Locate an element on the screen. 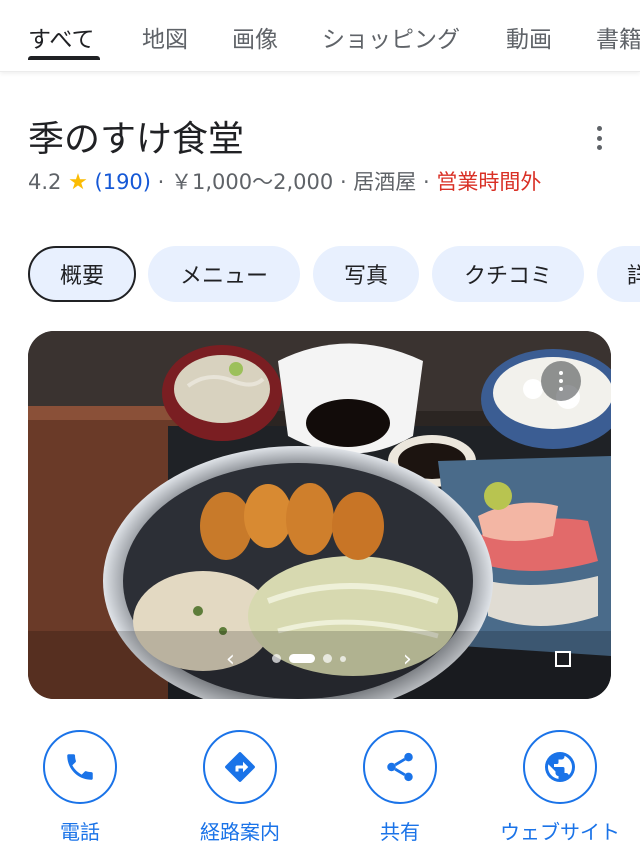 This screenshot has height=853, width=640. section-chips: 概要 メニュー 写真 クチコミ 詳細 is located at coordinates (334, 275).